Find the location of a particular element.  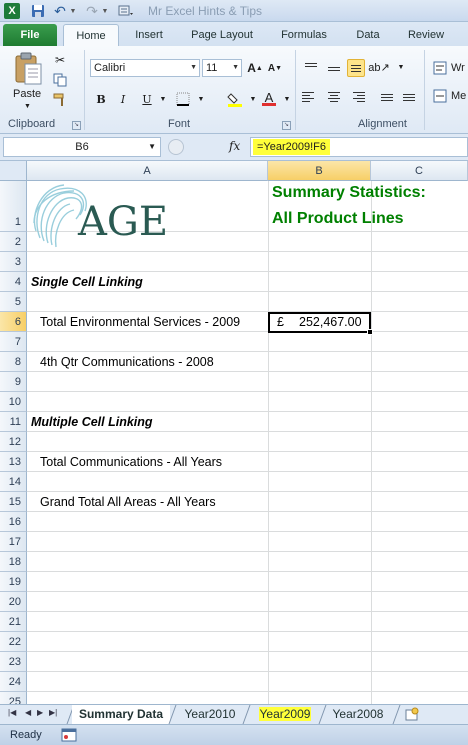

excel-app-icon: X is located at coordinates (12, 11).